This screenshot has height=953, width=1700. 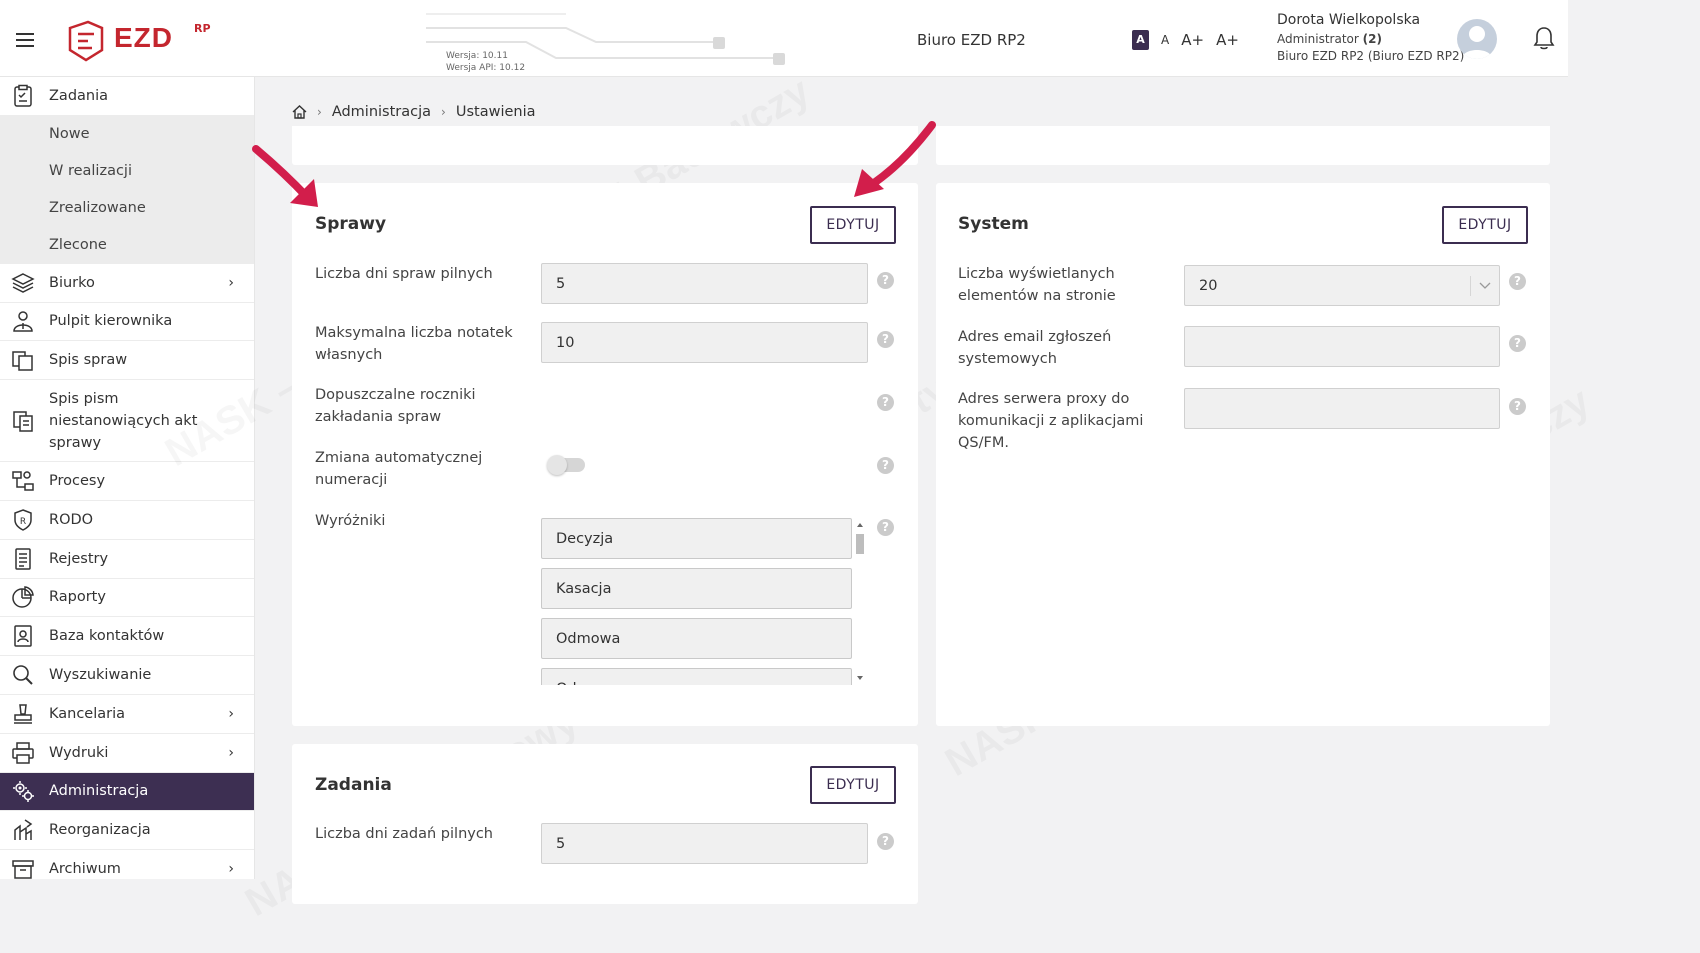 What do you see at coordinates (127, 675) in the screenshot?
I see `sidebar-item-wyszukiwanie: Wyszukiwanie` at bounding box center [127, 675].